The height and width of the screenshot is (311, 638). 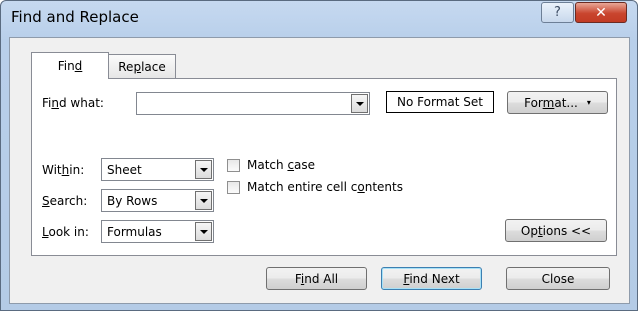 I want to click on format-button: Format... ▾, so click(x=557, y=102).